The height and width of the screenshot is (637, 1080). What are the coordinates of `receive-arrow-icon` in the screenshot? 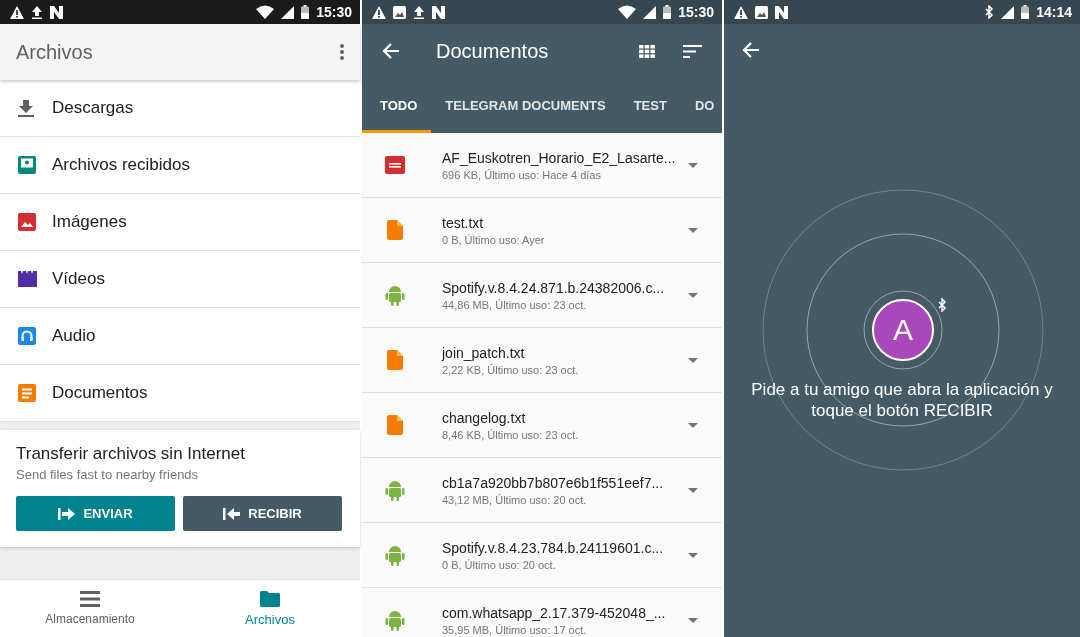 It's located at (232, 513).